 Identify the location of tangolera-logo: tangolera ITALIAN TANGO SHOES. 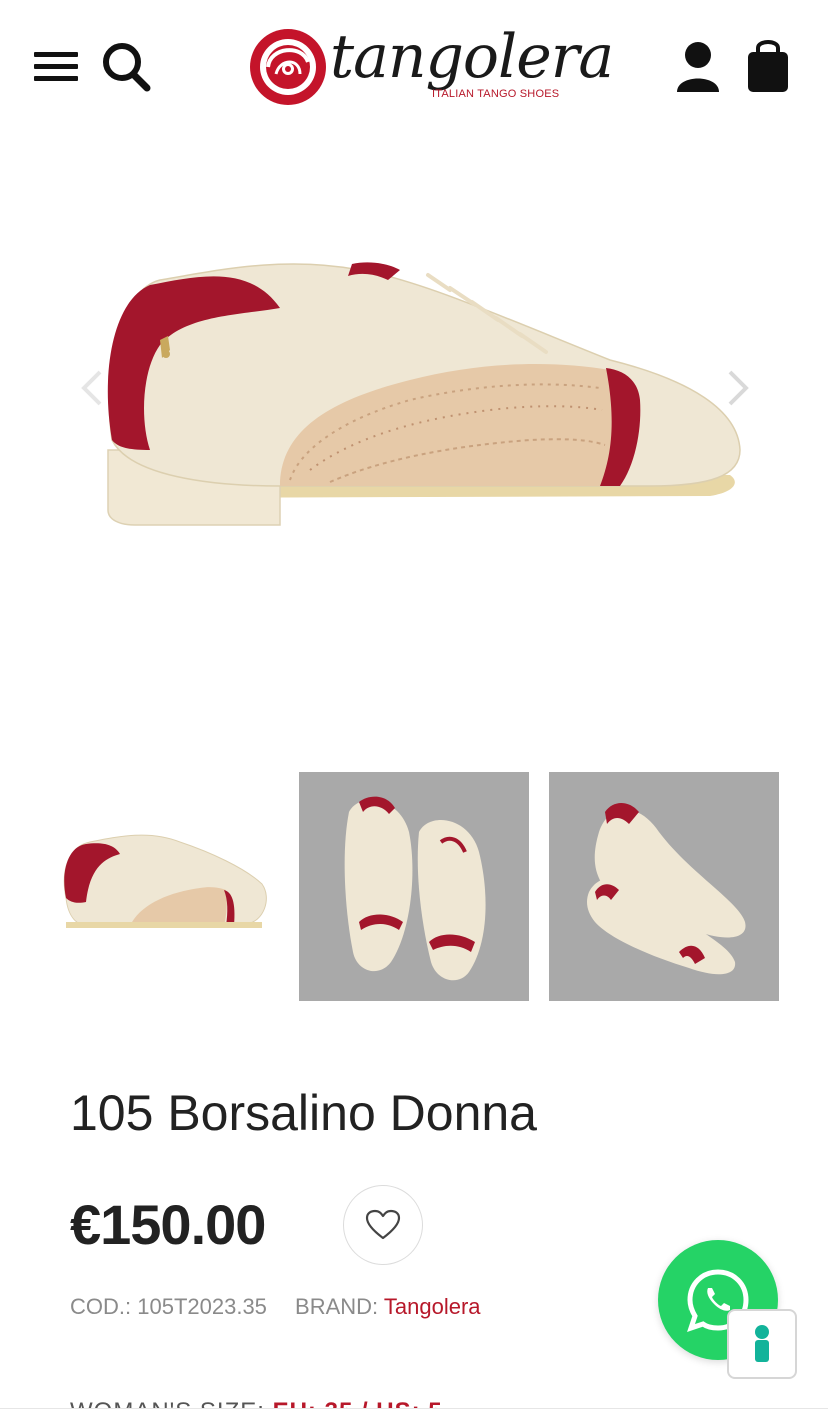
(430, 68).